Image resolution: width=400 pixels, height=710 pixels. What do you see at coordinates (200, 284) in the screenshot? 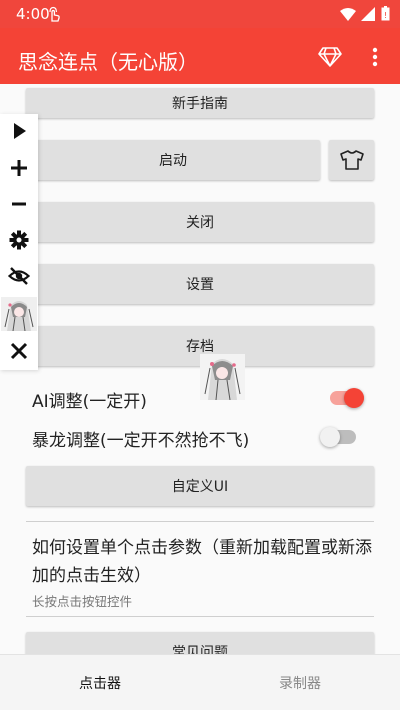
I see `settings-button: 设置` at bounding box center [200, 284].